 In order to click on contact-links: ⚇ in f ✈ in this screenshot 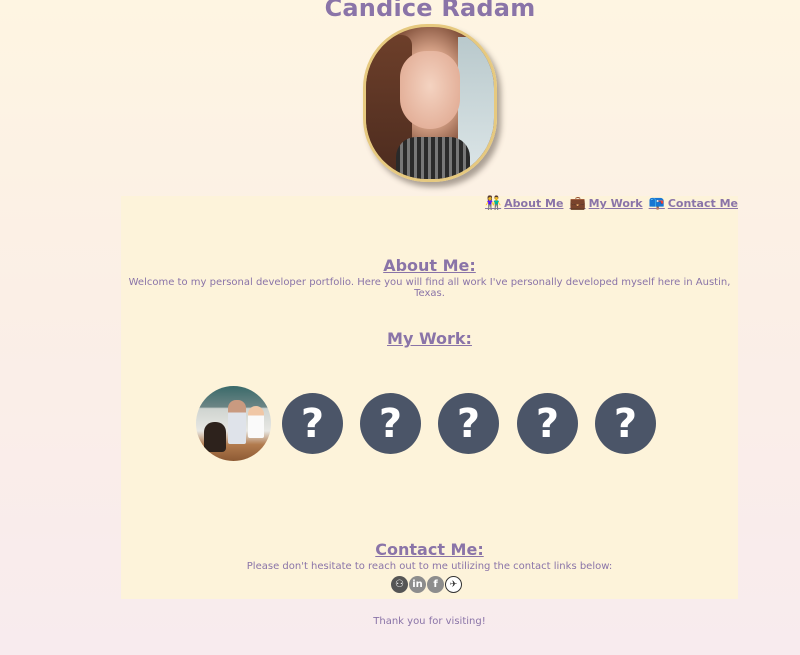, I will do `click(426, 584)`.